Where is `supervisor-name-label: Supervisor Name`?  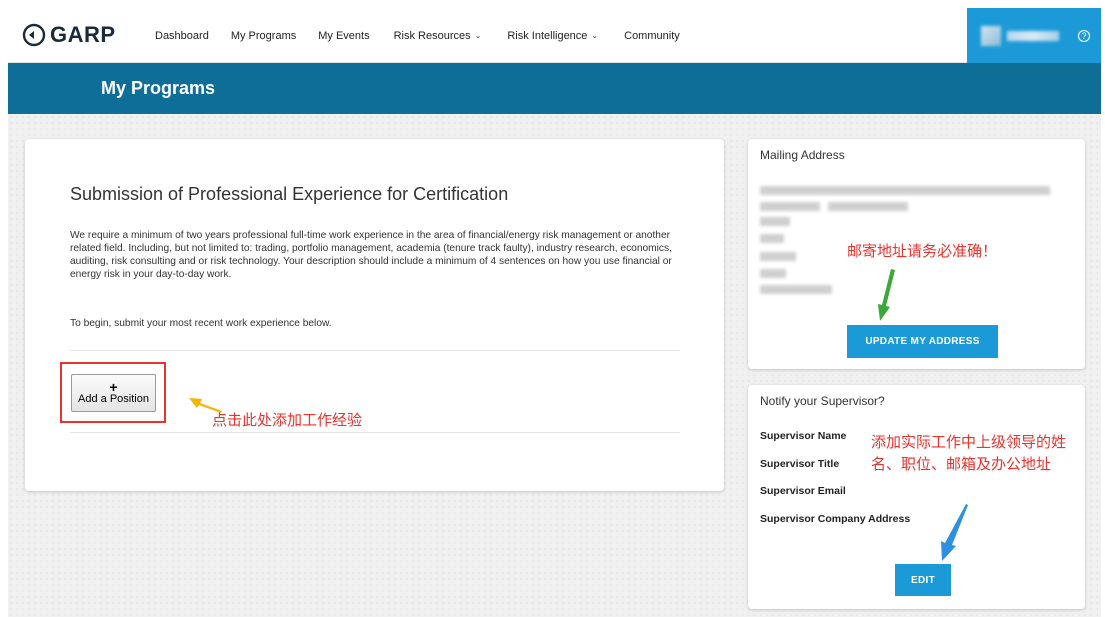
supervisor-name-label: Supervisor Name is located at coordinates (803, 436).